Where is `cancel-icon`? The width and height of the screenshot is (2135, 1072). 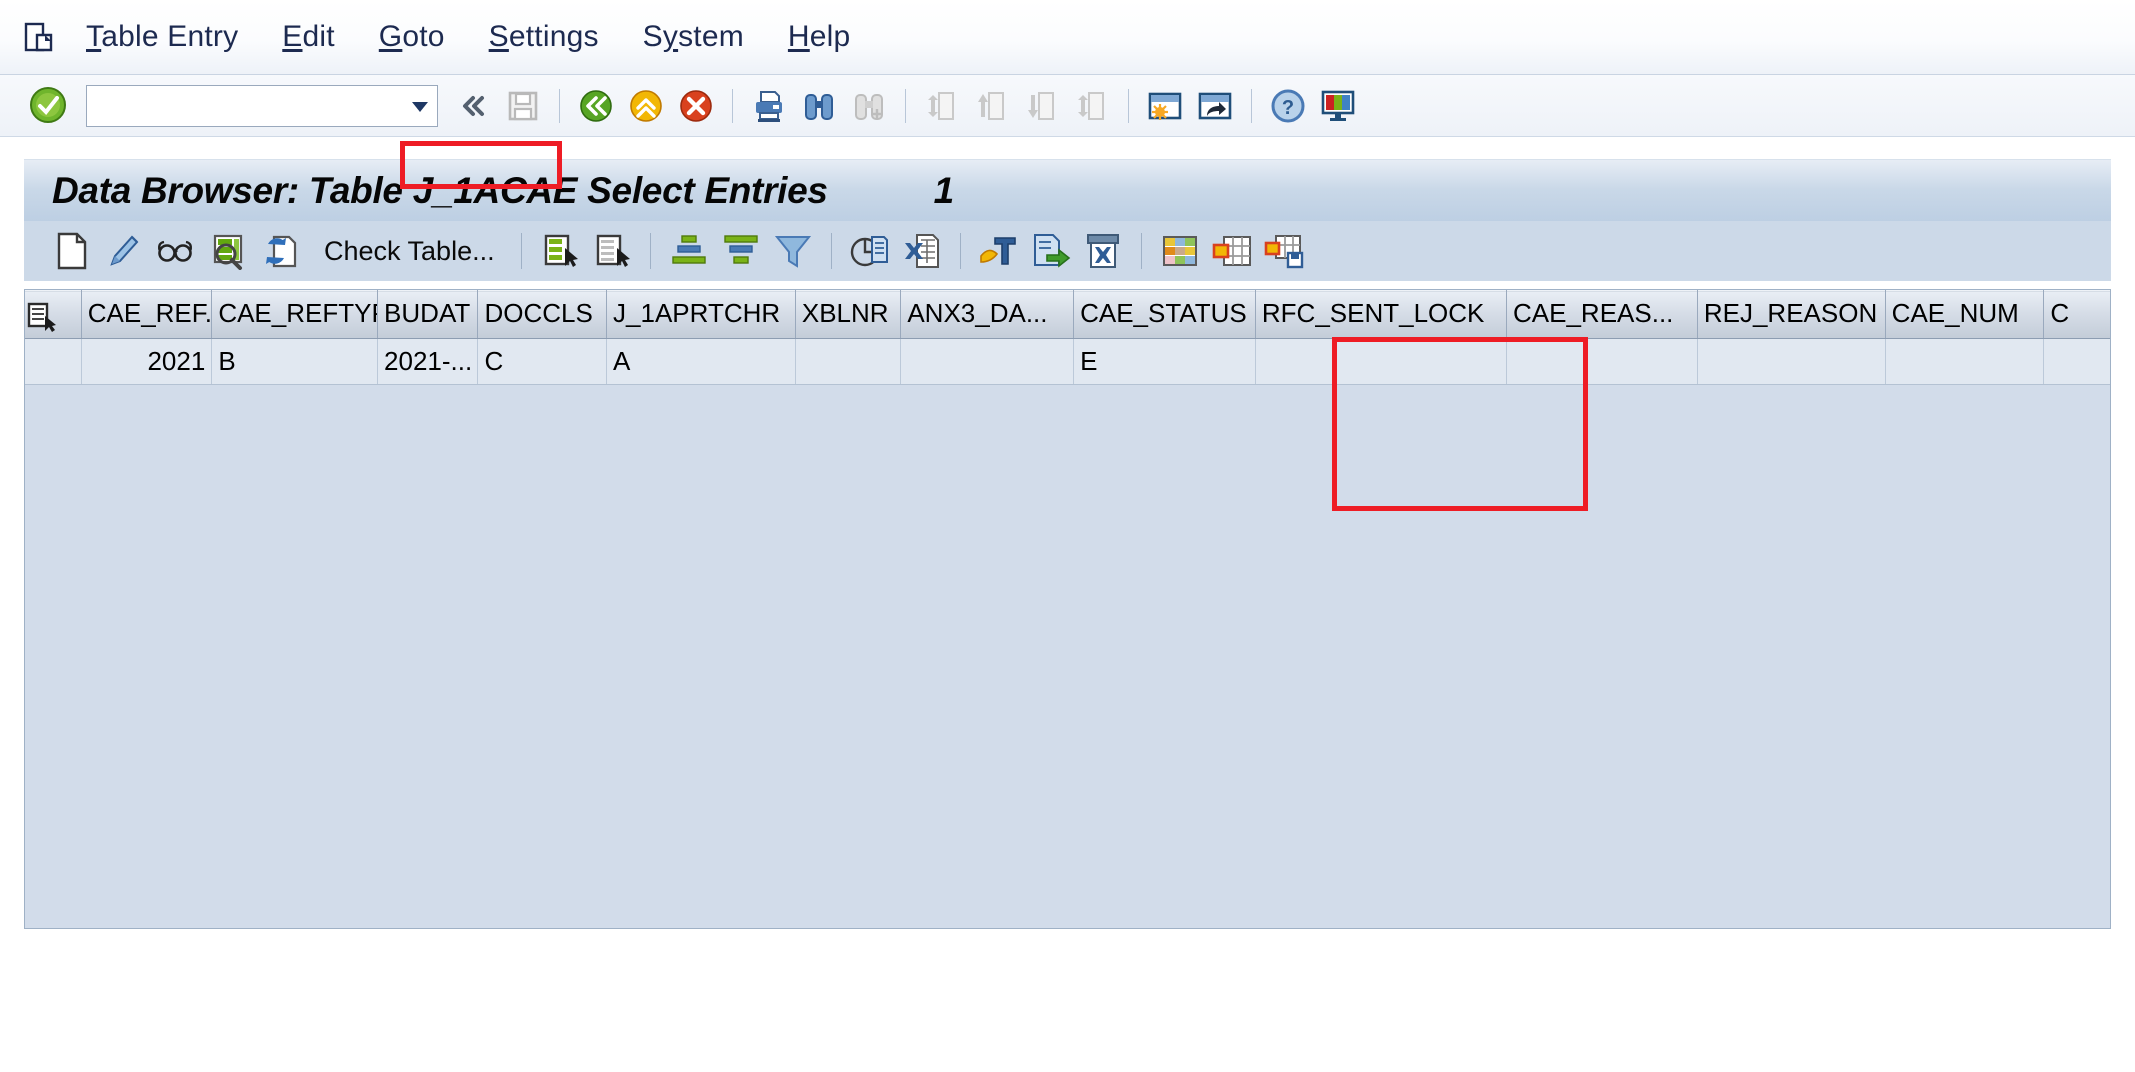
cancel-icon is located at coordinates (696, 106).